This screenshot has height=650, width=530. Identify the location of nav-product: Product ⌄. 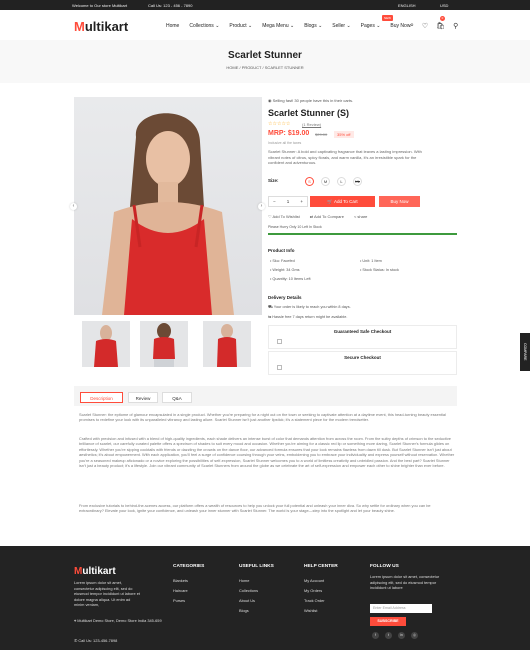
(240, 26).